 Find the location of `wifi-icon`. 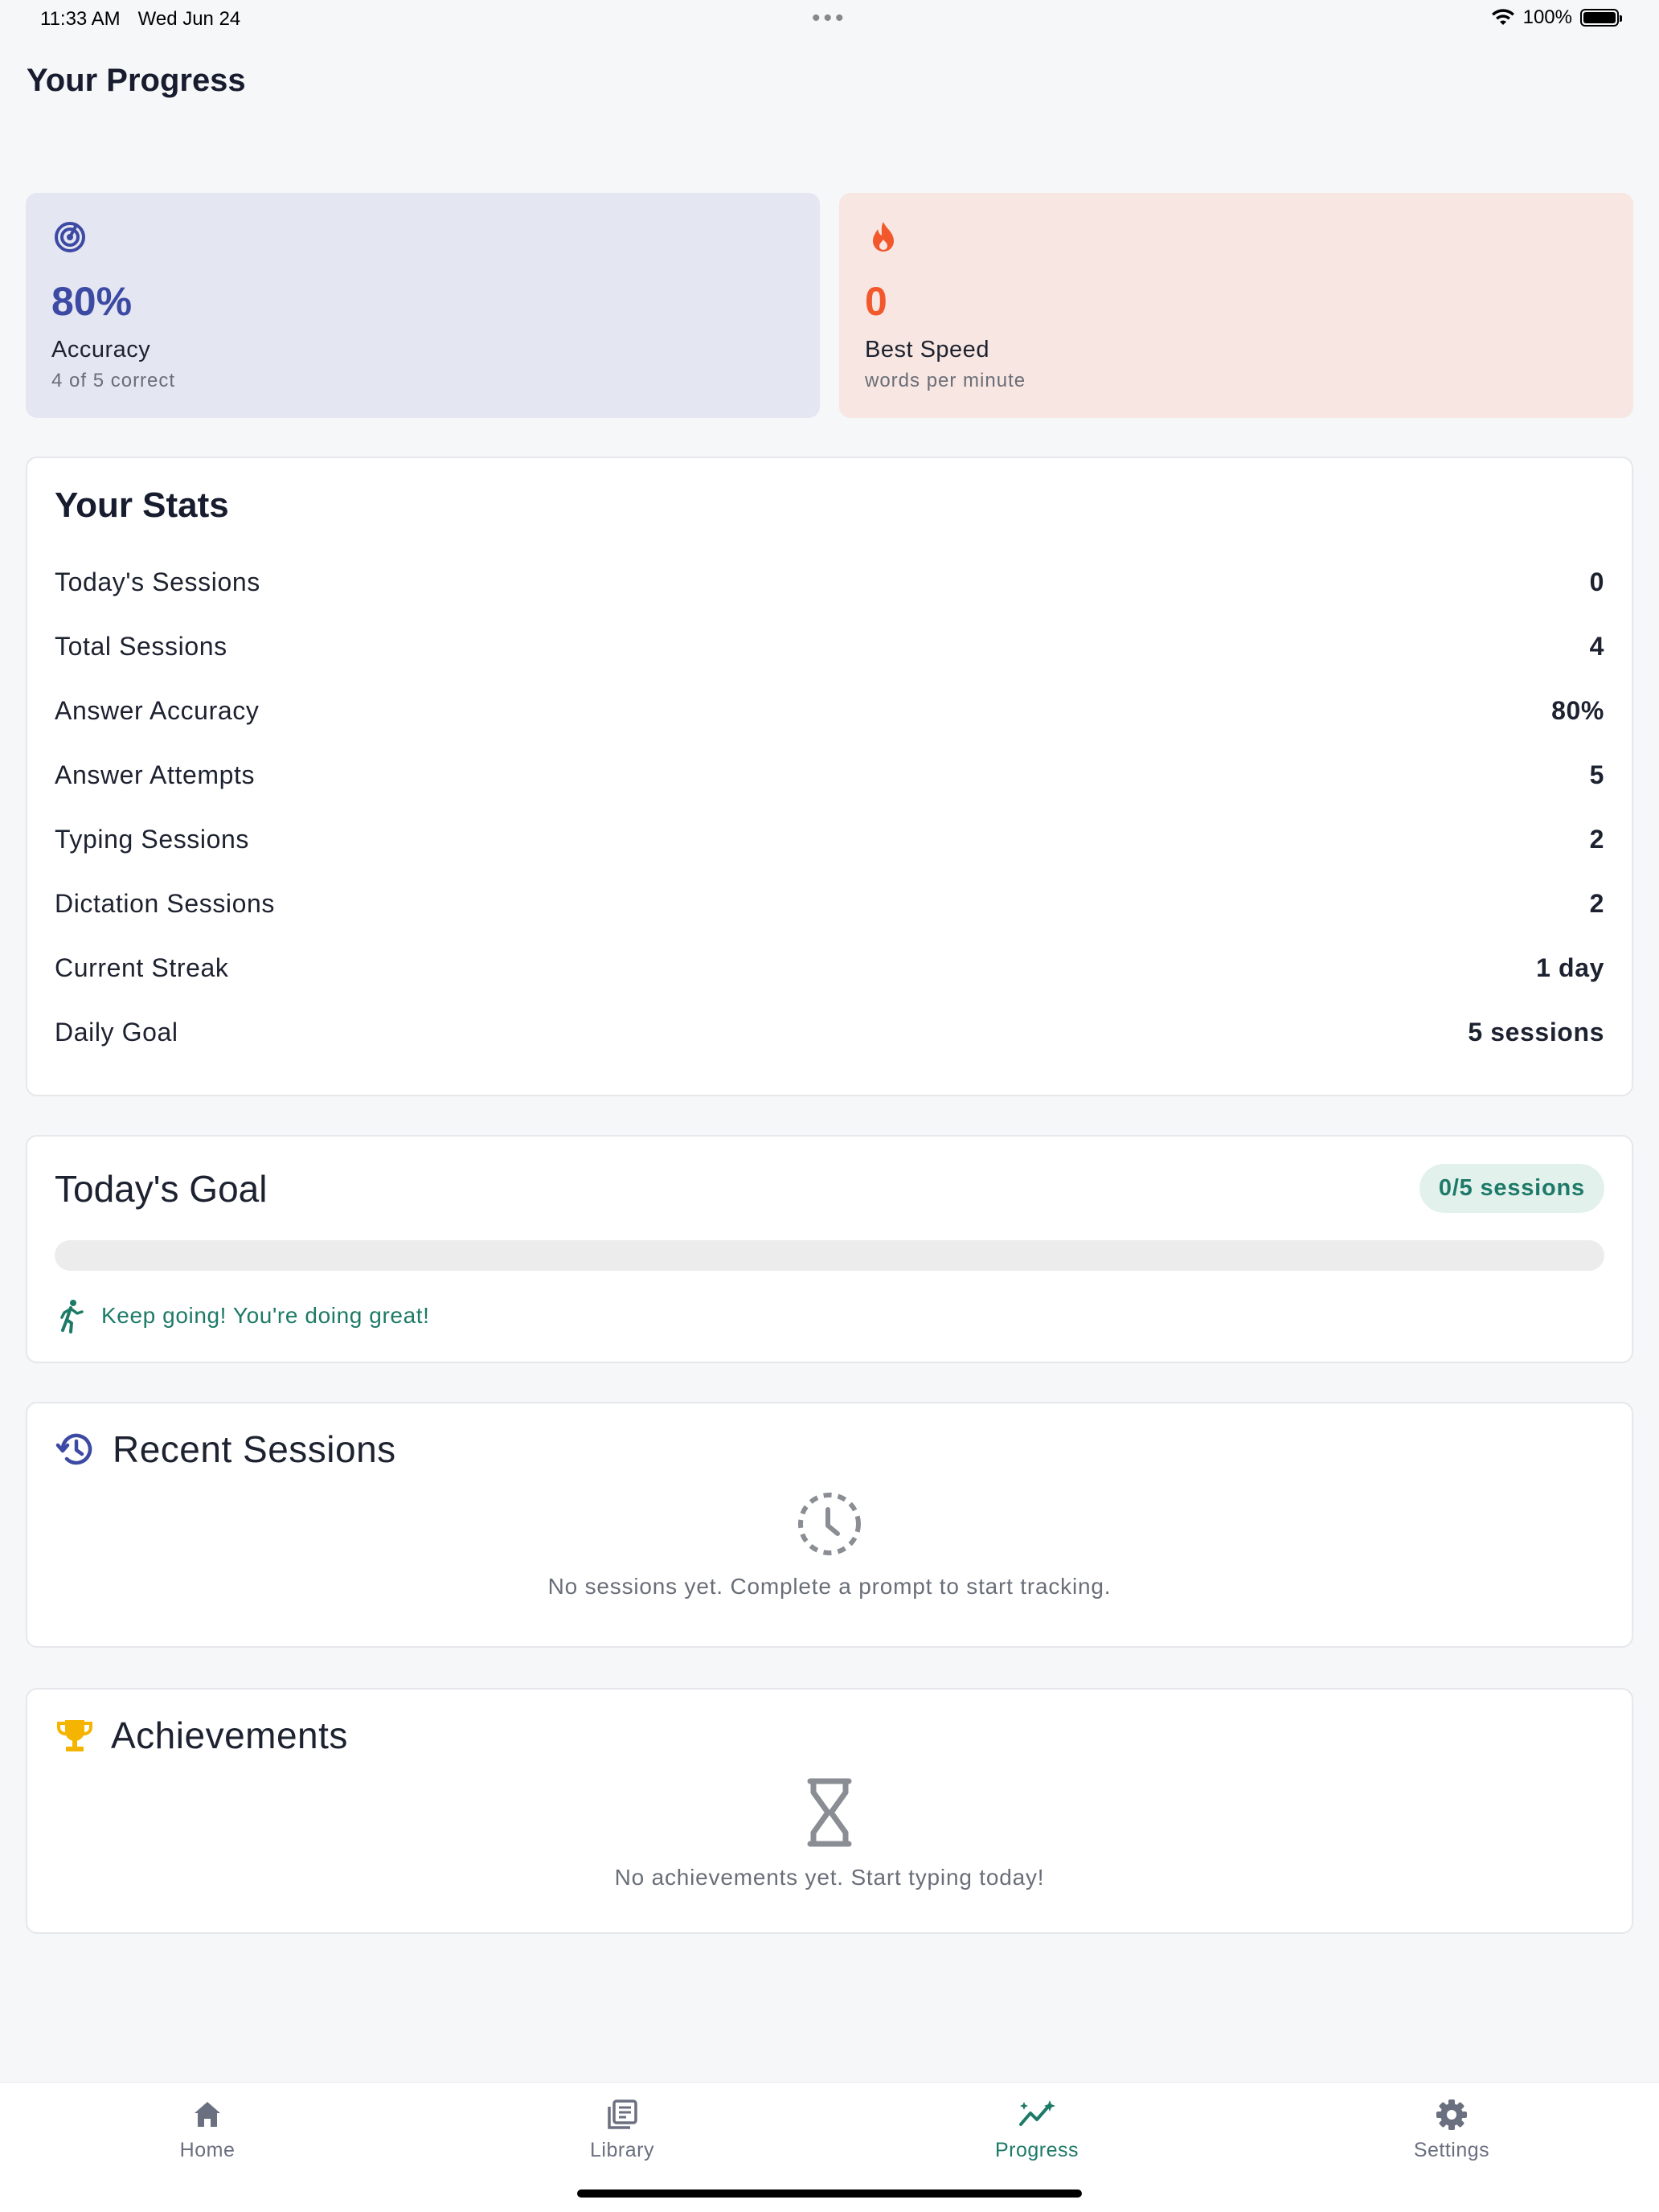

wifi-icon is located at coordinates (1502, 17).